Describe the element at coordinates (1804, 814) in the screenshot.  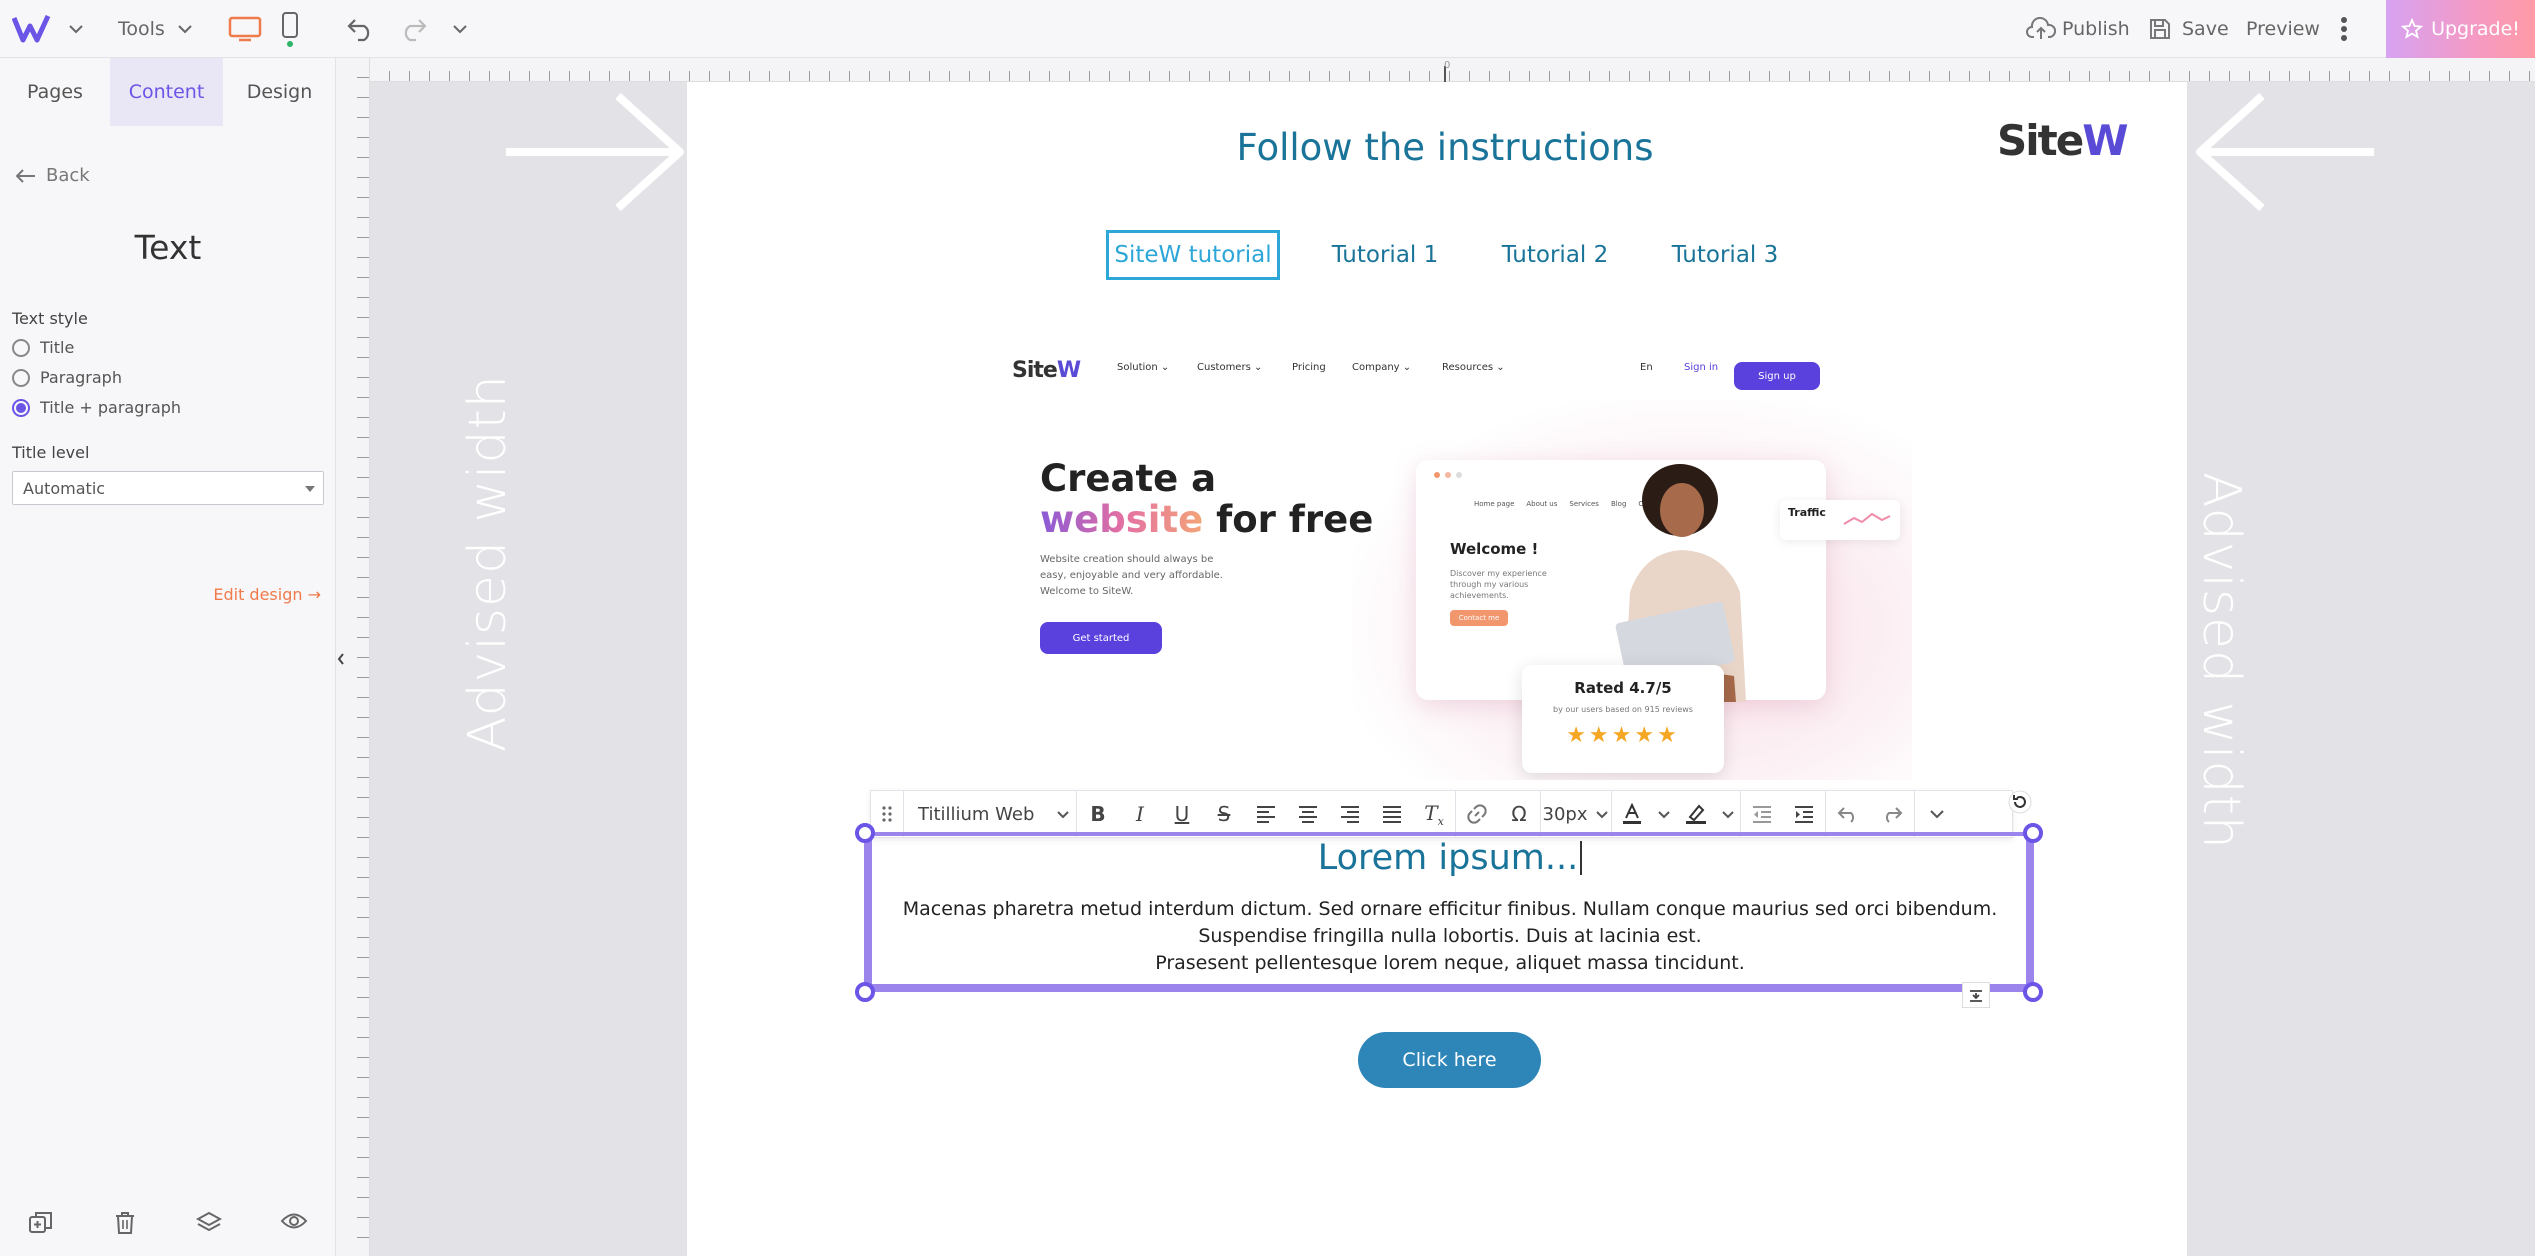
I see `indent-button` at that location.